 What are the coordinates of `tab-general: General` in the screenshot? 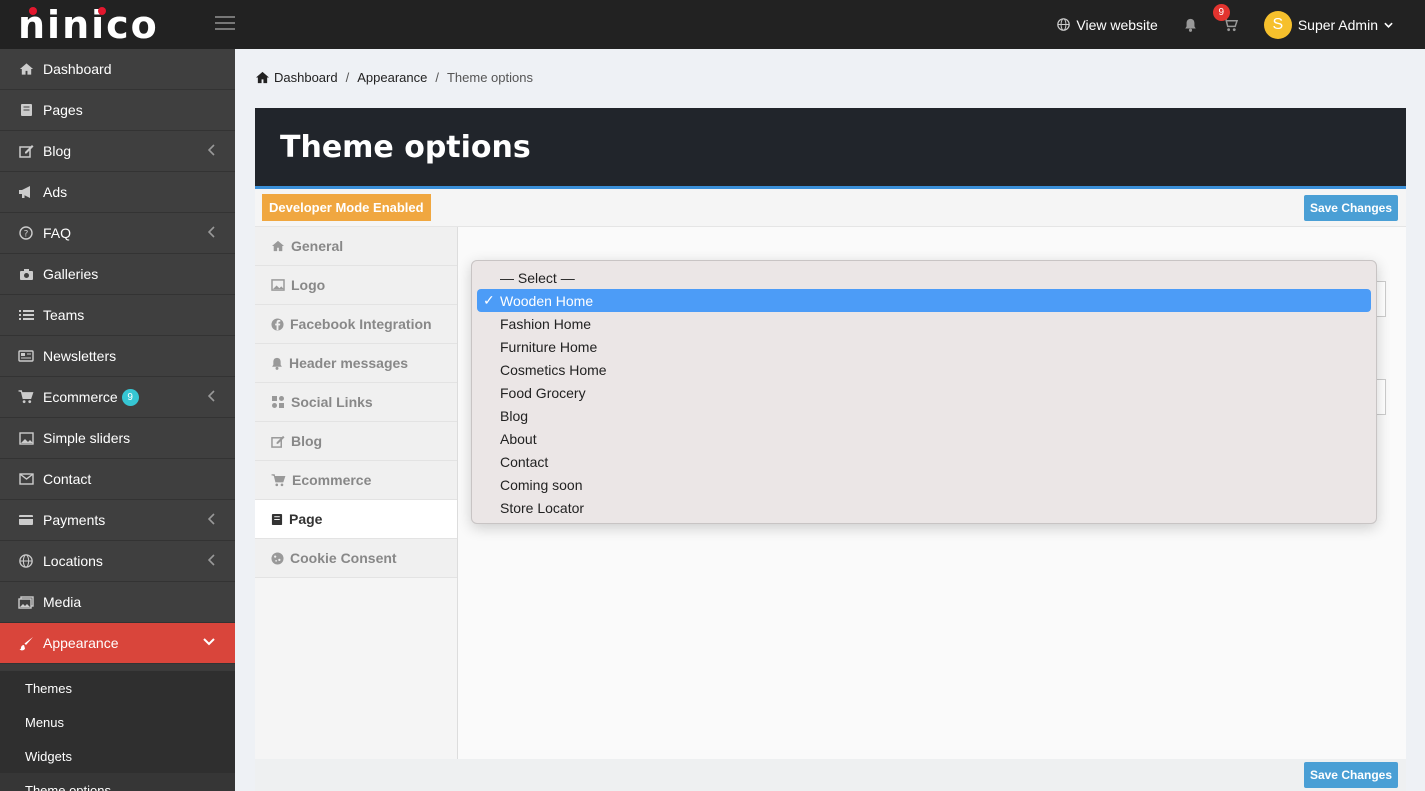 It's located at (356, 246).